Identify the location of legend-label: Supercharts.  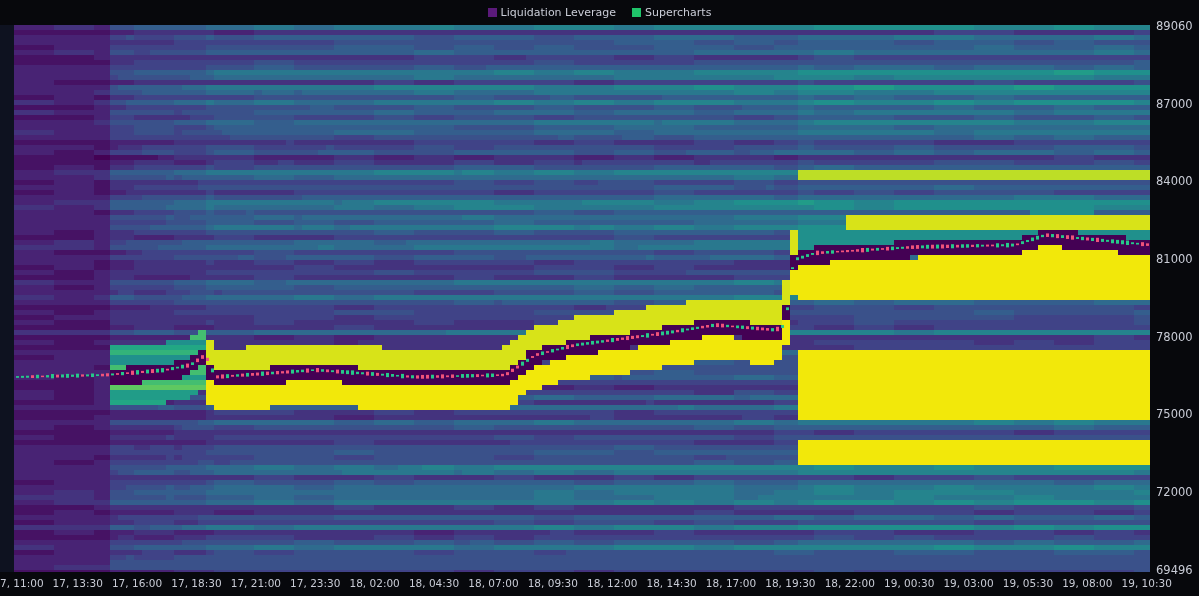
(678, 12).